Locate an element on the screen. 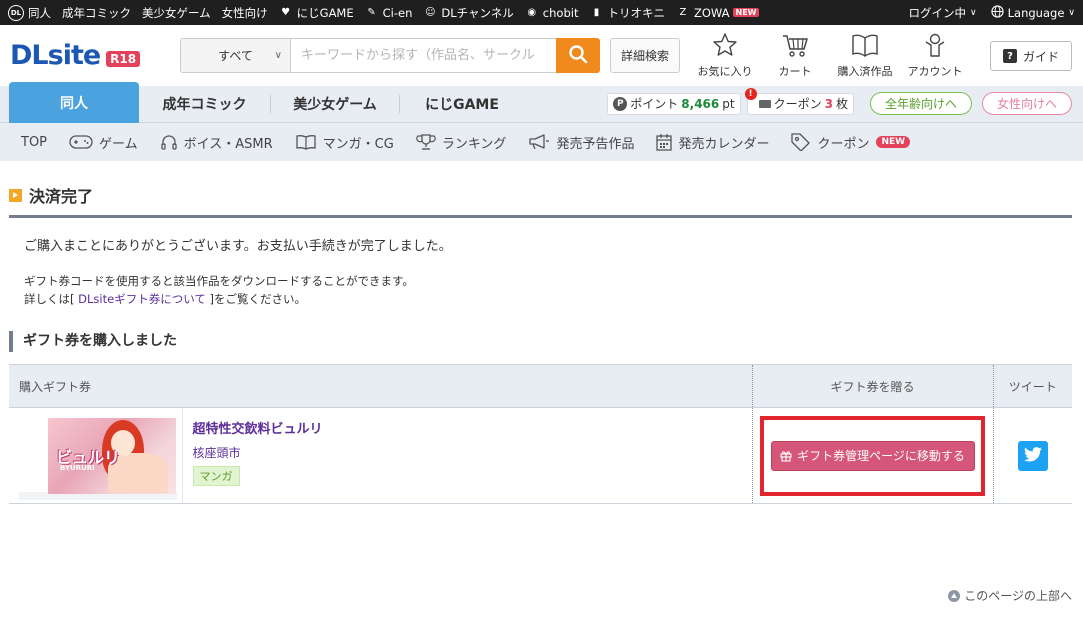 This screenshot has width=1083, height=618. trophy-icon is located at coordinates (426, 142).